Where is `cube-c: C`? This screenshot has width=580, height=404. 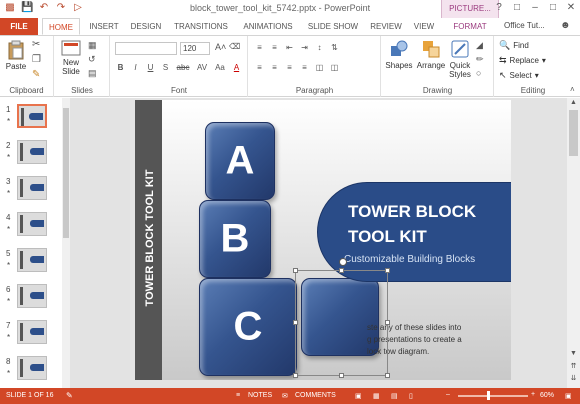
cube-c: C is located at coordinates (248, 327).